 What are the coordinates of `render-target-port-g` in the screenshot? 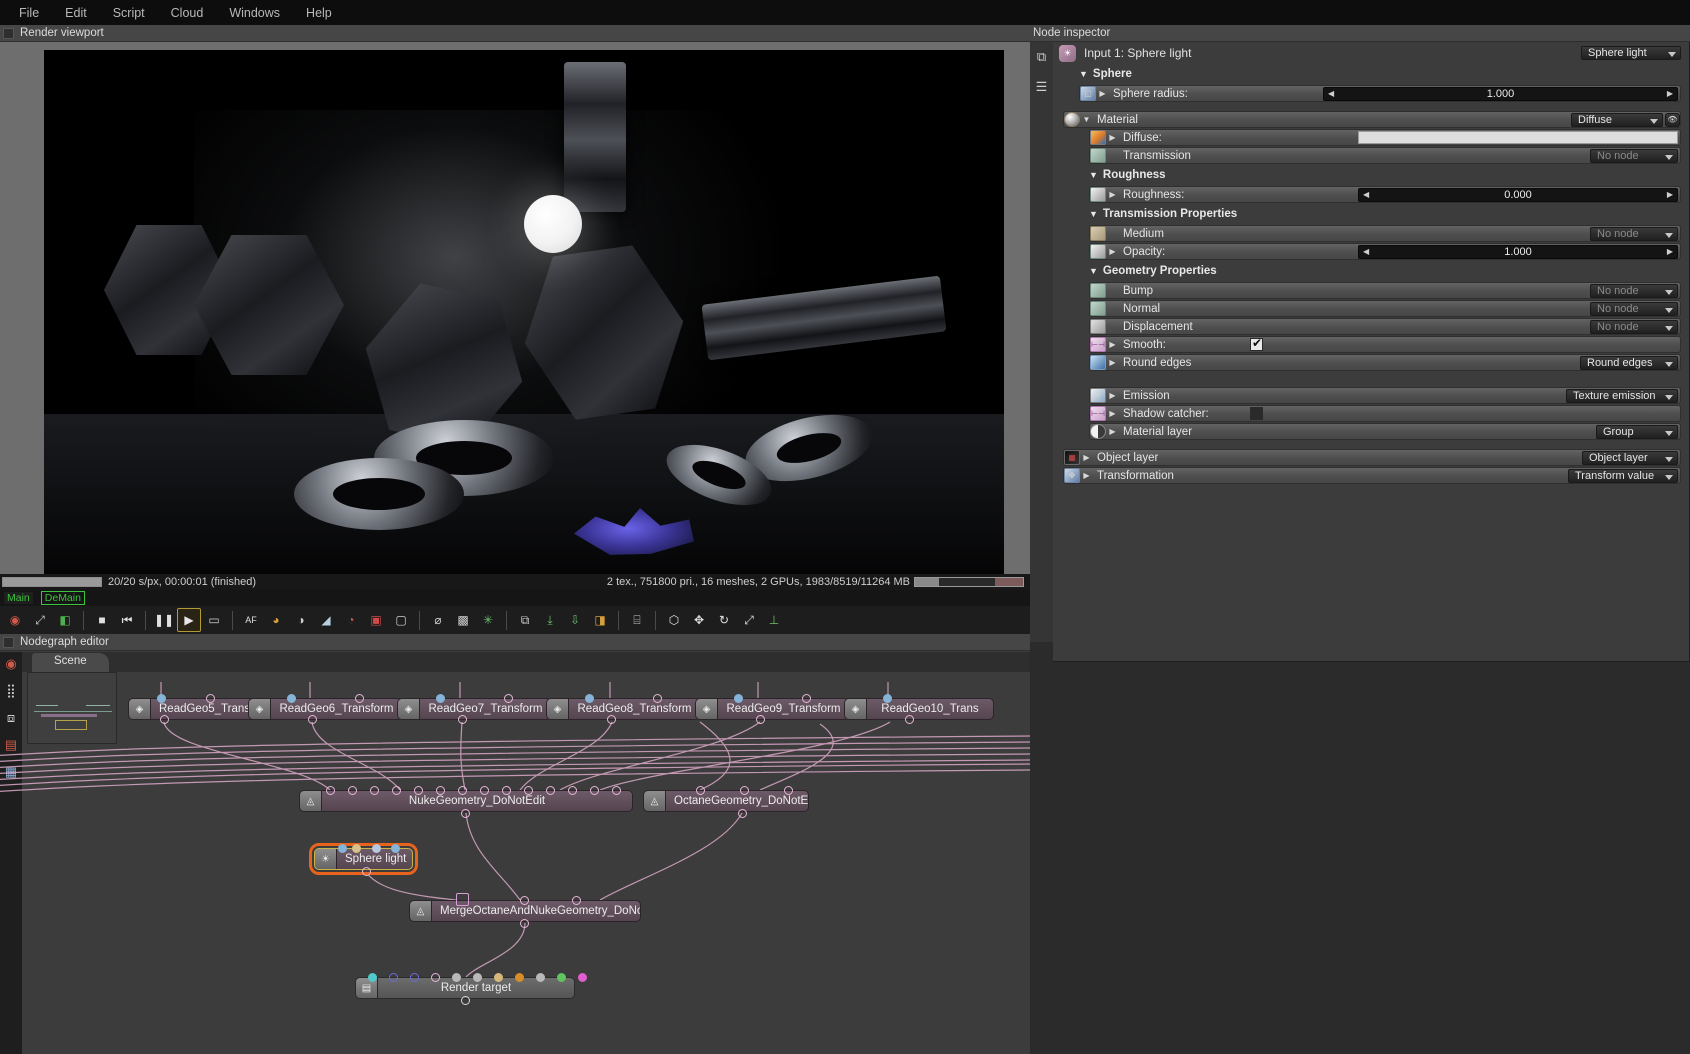 It's located at (582, 977).